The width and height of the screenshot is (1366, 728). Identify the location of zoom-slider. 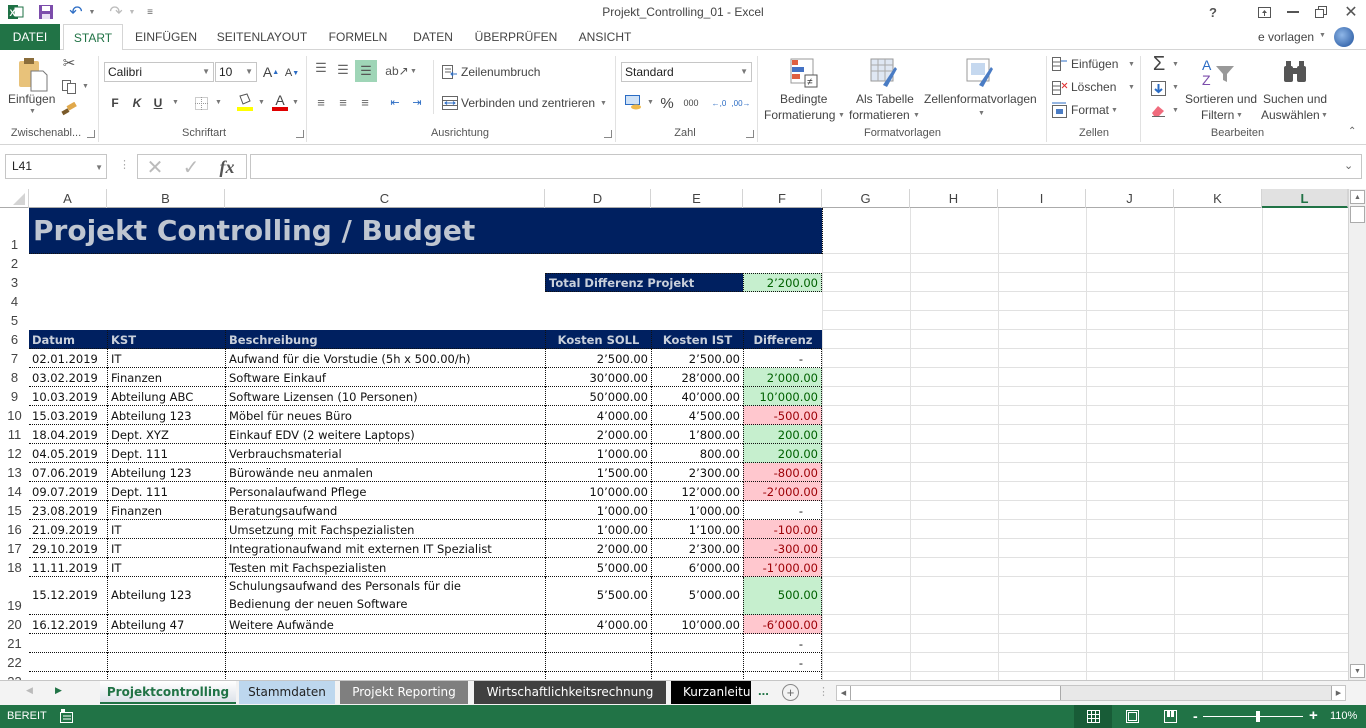
(1253, 716).